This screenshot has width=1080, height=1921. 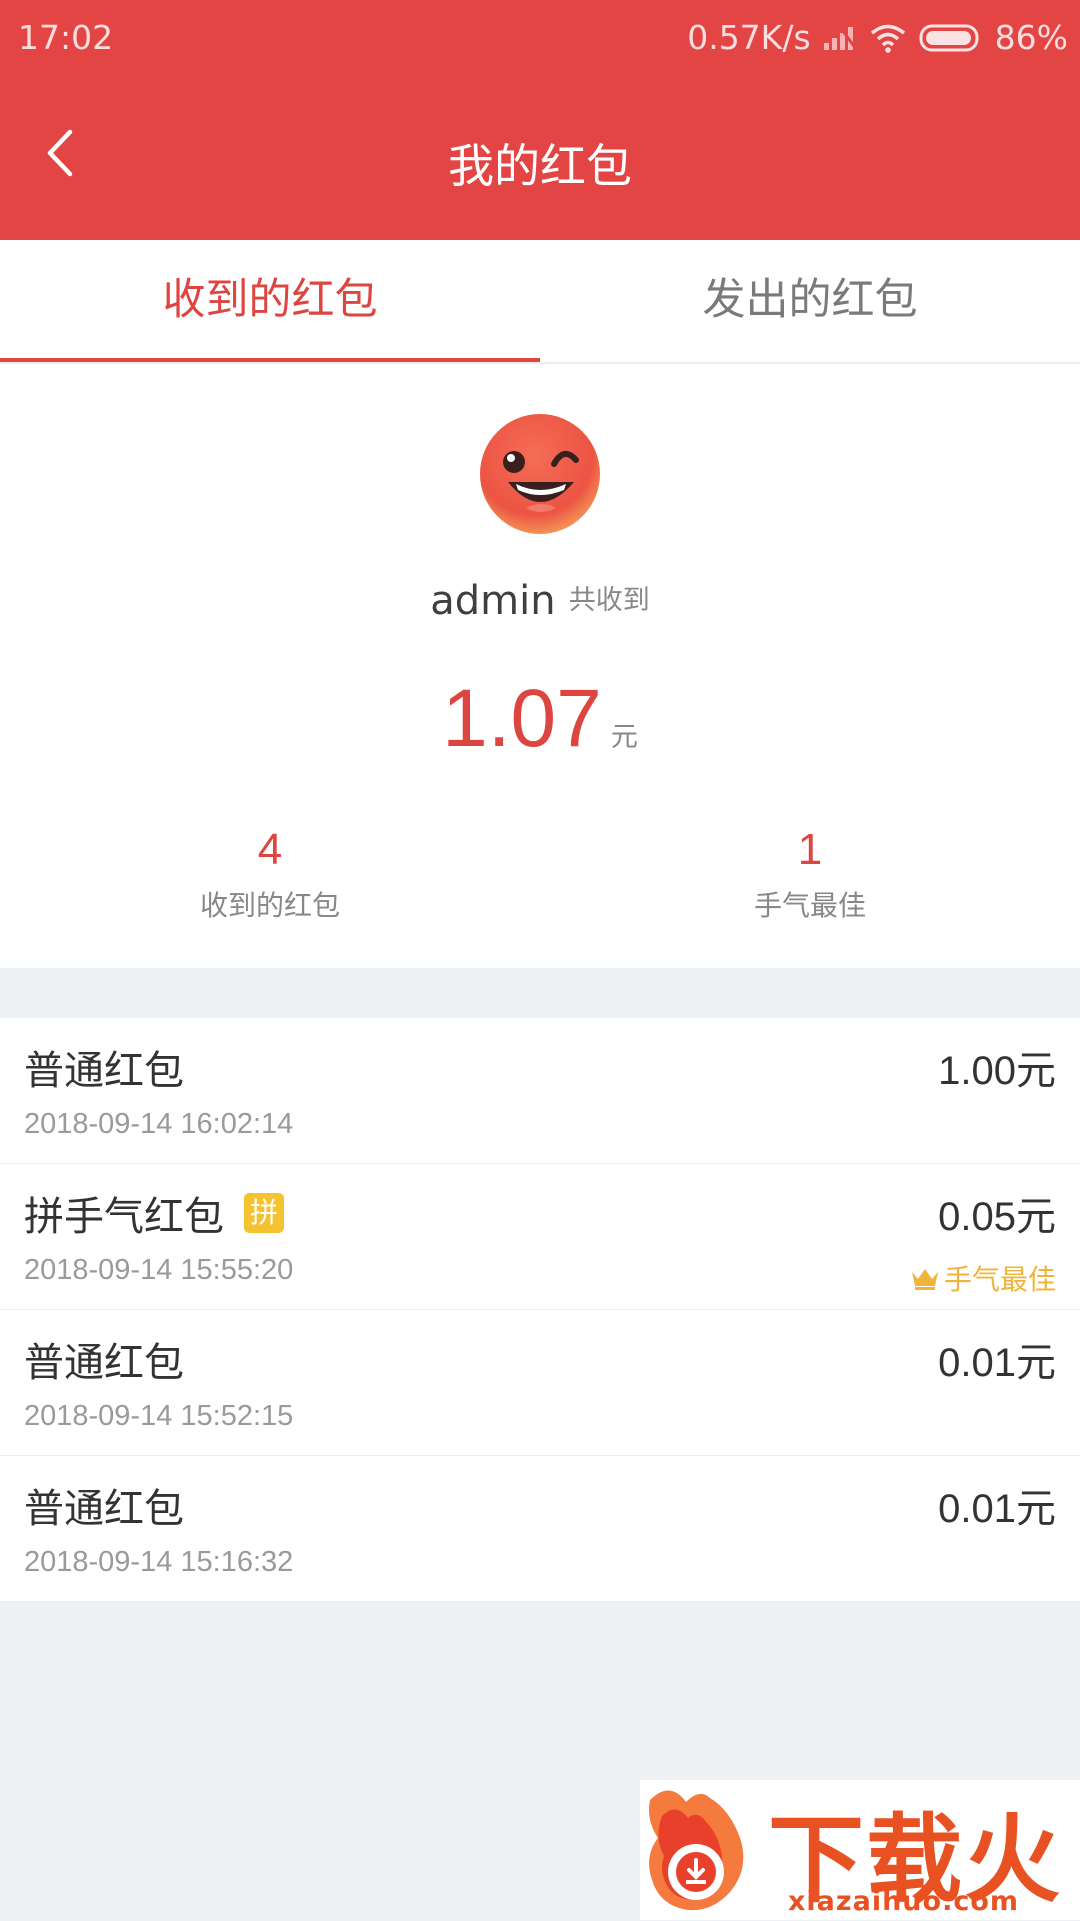 I want to click on stat-label: 手气最佳, so click(x=809, y=905).